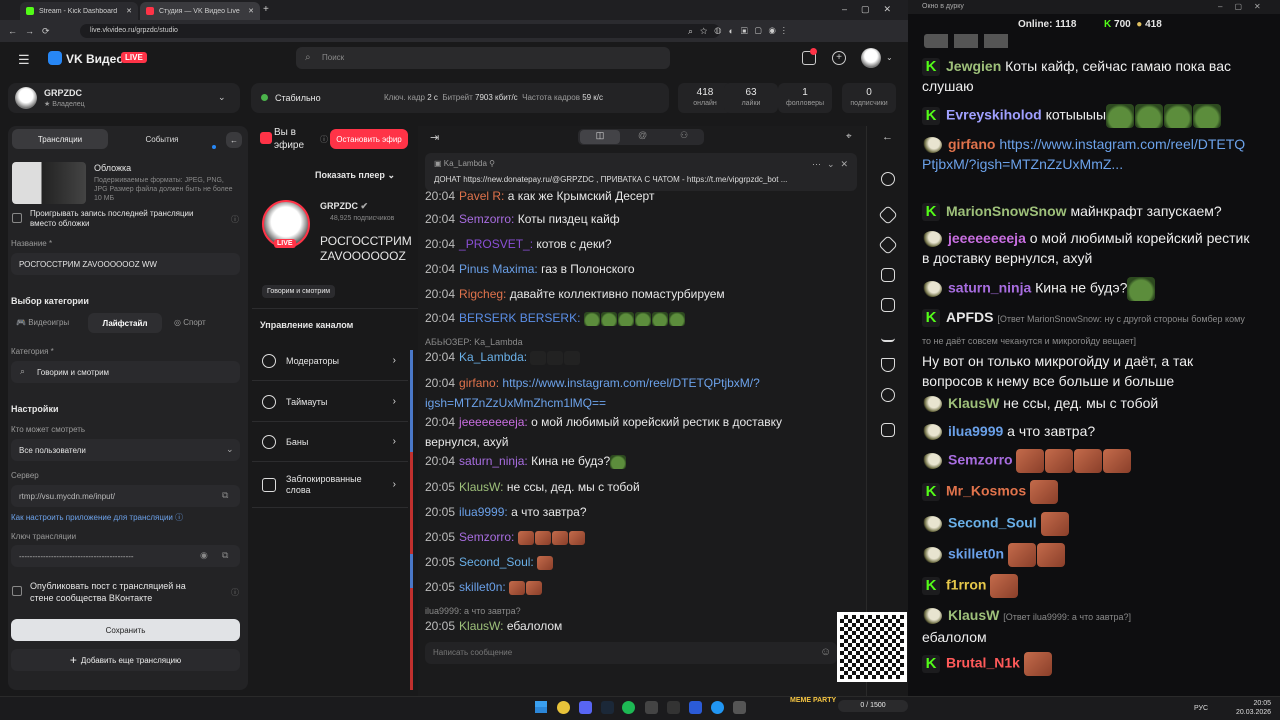 The height and width of the screenshot is (720, 1280). I want to click on server-input: rtmp://vsu.mycdn.me/input/, so click(125, 496).